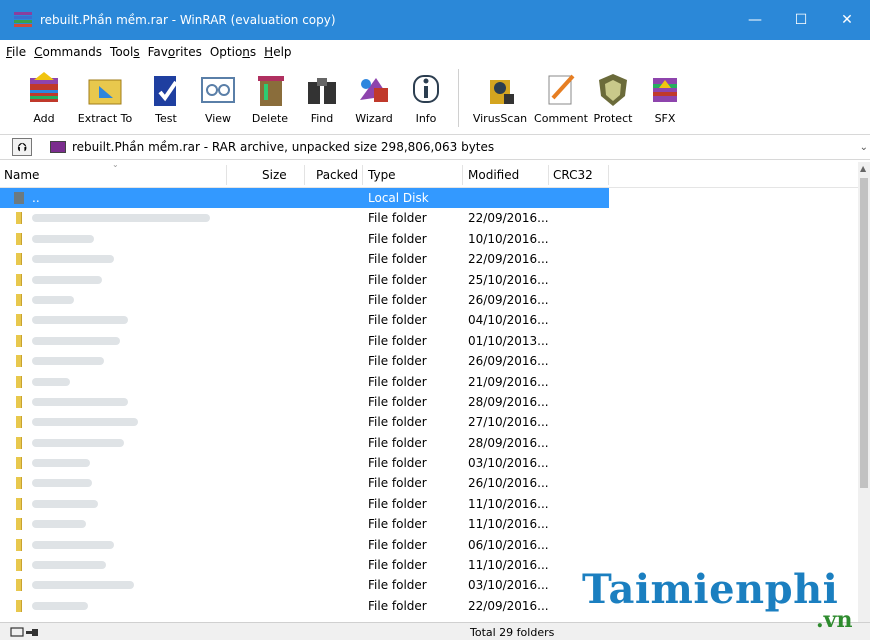 This screenshot has height=641, width=870. I want to click on find-button: Find, so click(322, 98).